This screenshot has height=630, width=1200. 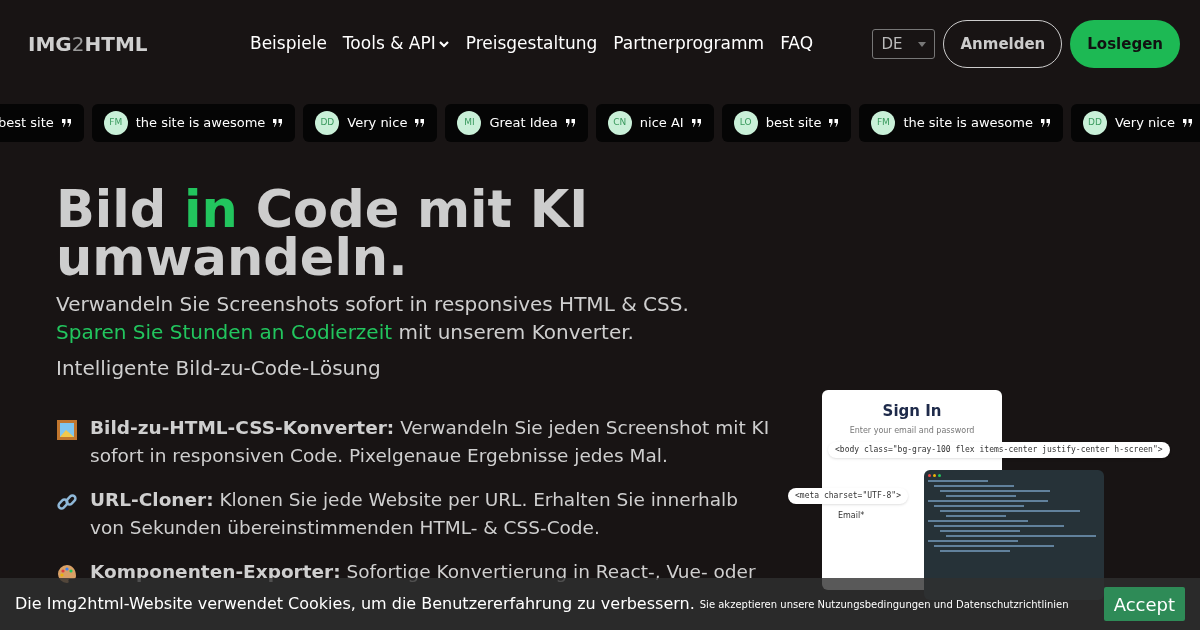 I want to click on cookie-text: Die Img2html-Website verwendet Cookies, um die Benutzererfahrung zu verbessern., so click(x=355, y=604).